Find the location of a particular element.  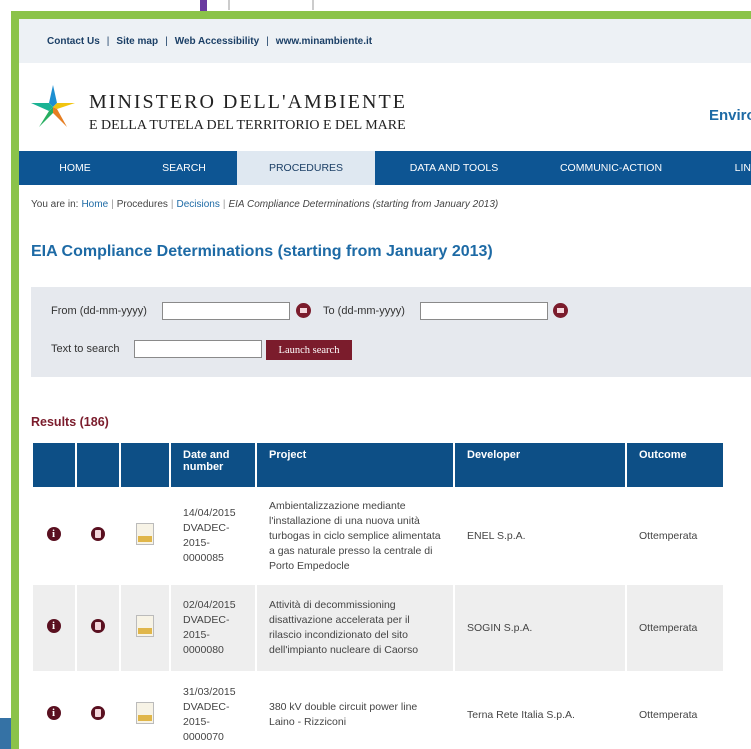

nav-communic-action: COMMUNIC-ACTION is located at coordinates (611, 168).